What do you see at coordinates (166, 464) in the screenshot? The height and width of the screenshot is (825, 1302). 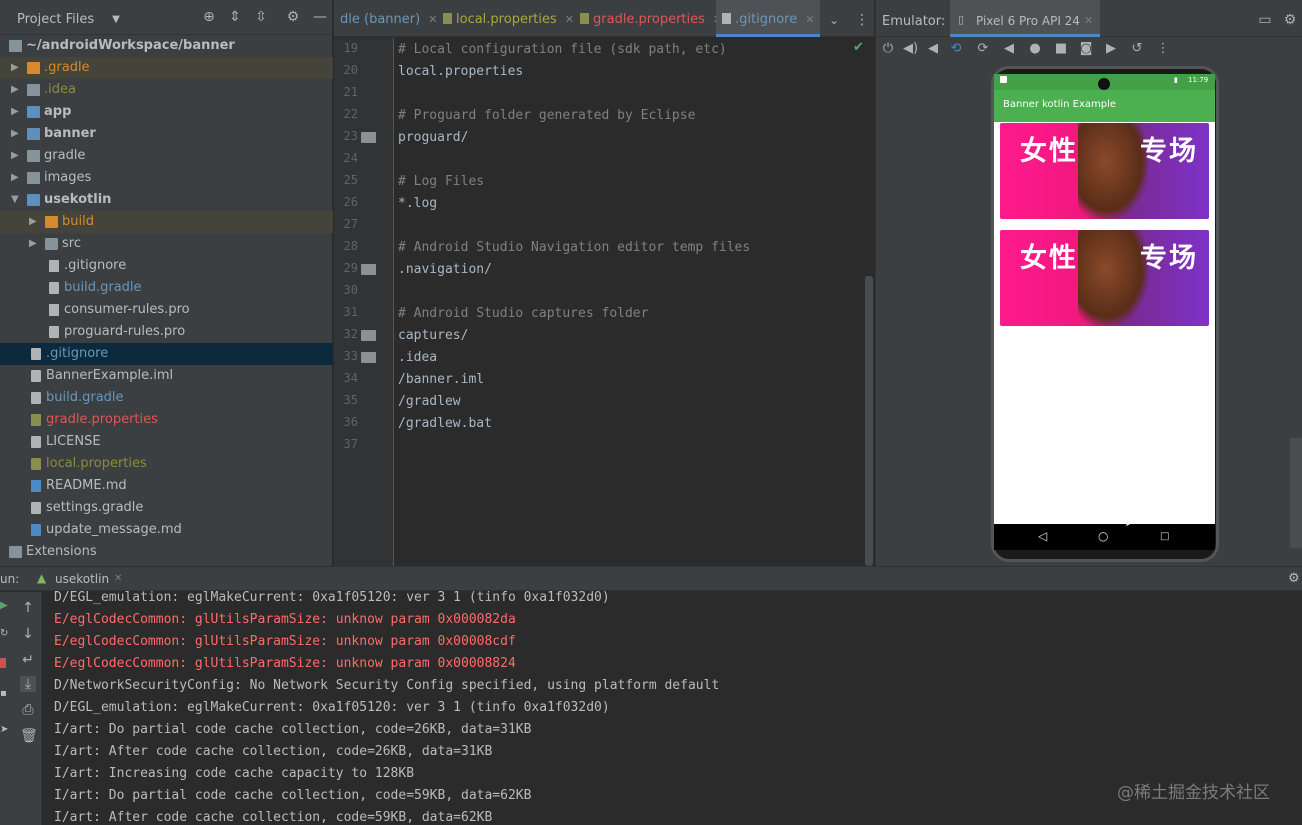 I see `tree-item: local.properties` at bounding box center [166, 464].